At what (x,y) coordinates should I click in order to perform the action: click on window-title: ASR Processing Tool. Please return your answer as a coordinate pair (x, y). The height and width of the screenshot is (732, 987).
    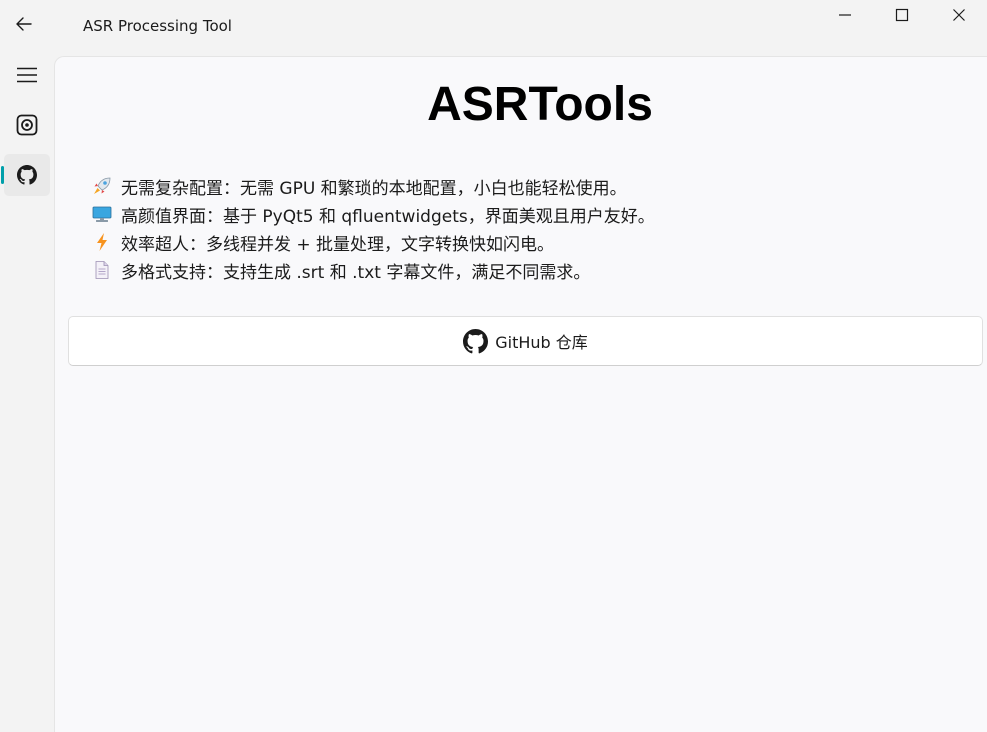
    Looking at the image, I should click on (157, 26).